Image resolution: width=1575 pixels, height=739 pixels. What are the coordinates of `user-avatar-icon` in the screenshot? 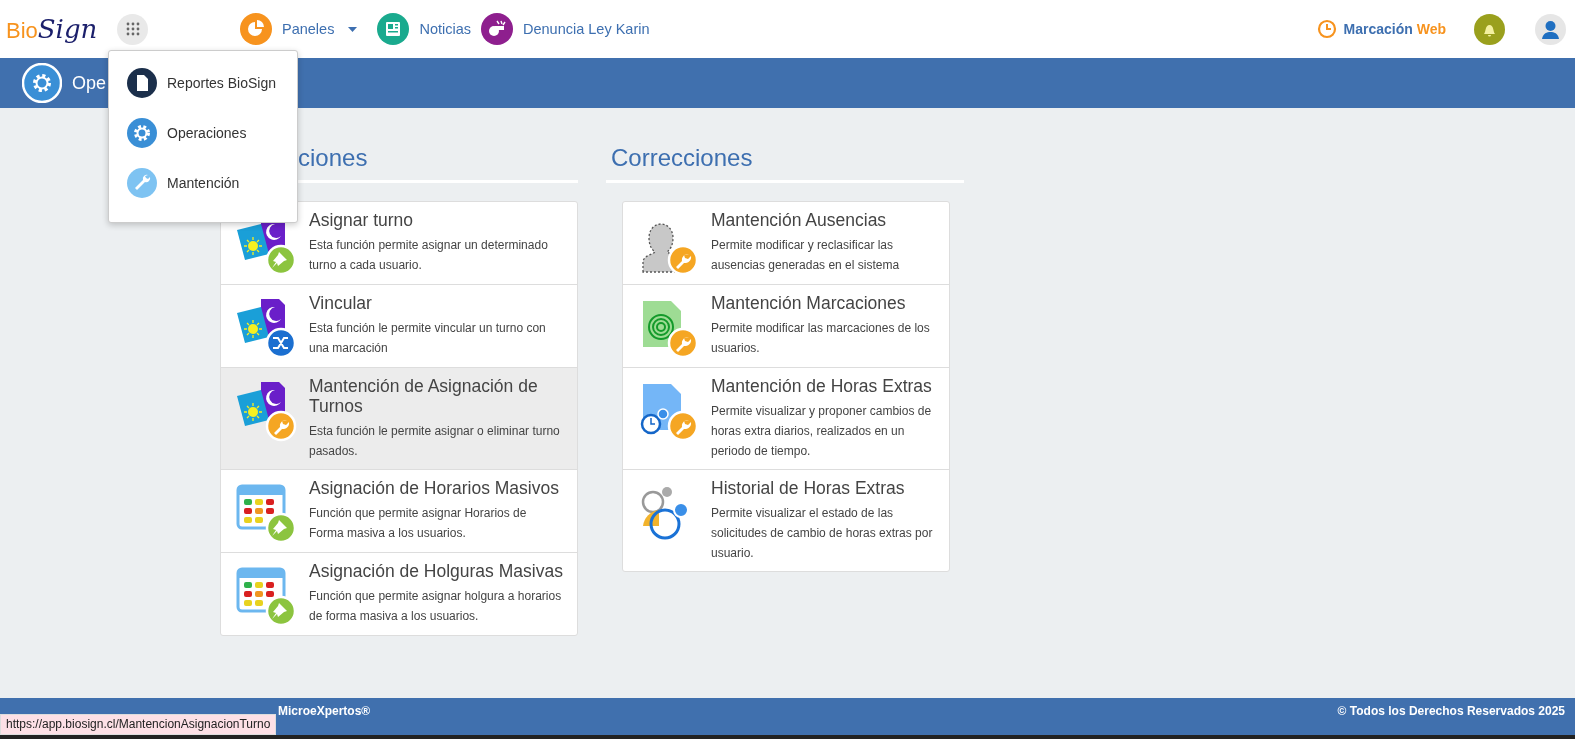 It's located at (1550, 29).